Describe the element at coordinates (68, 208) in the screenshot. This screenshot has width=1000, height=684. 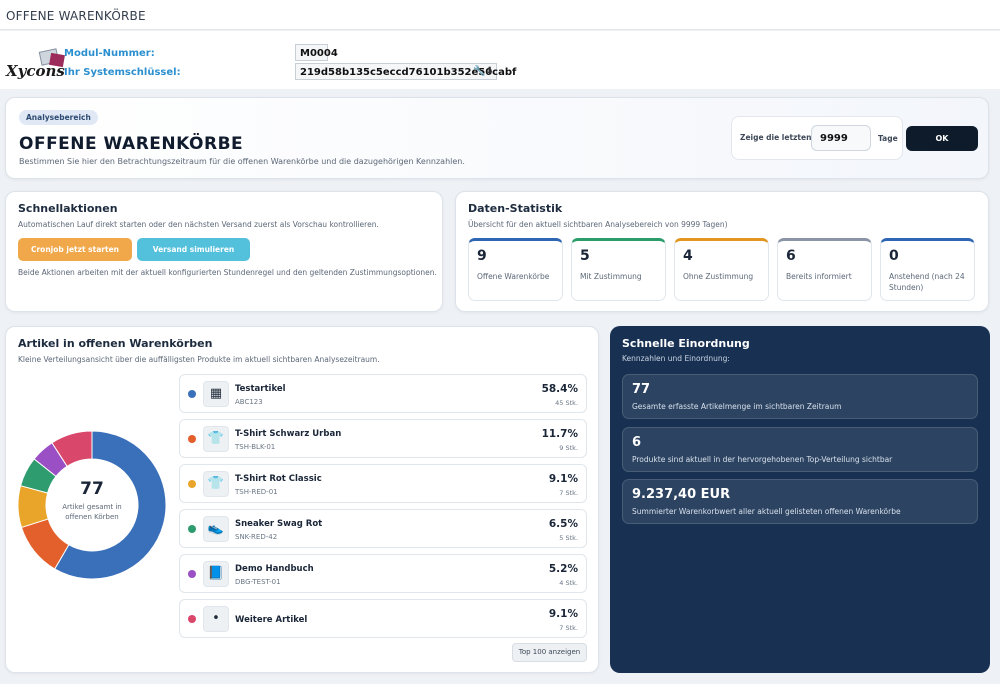
I see `quick-actions-title: Schnellaktionen` at that location.